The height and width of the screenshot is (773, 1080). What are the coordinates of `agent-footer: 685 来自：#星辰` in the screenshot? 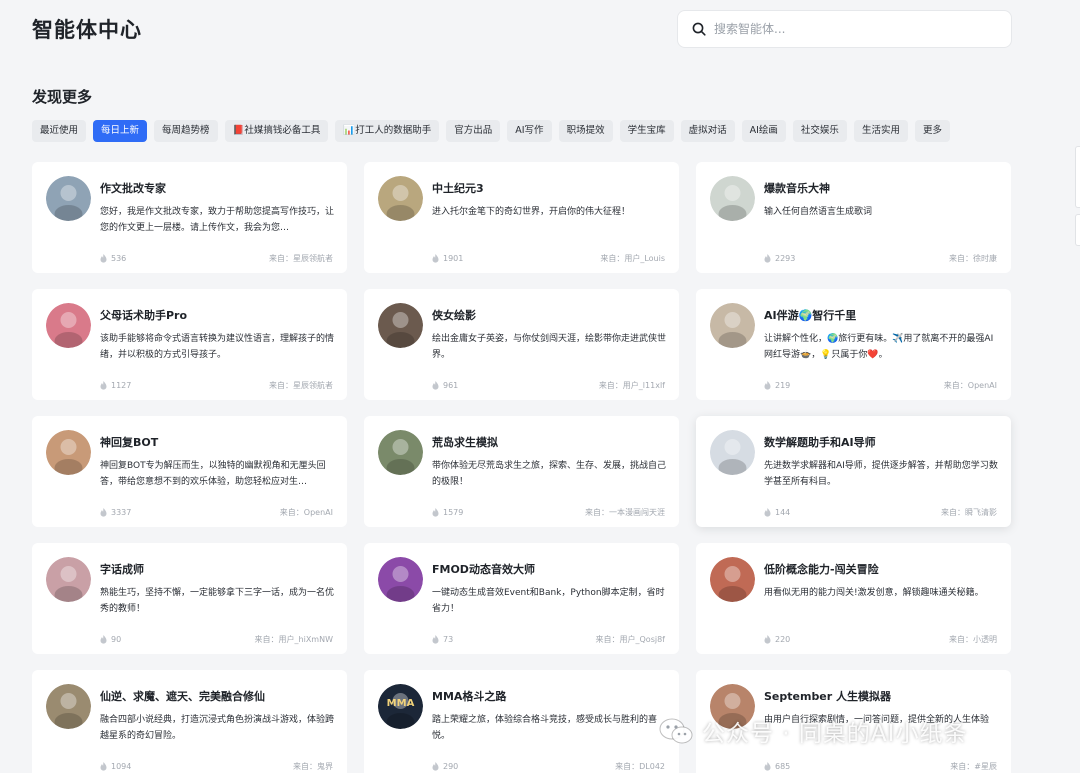 It's located at (880, 766).